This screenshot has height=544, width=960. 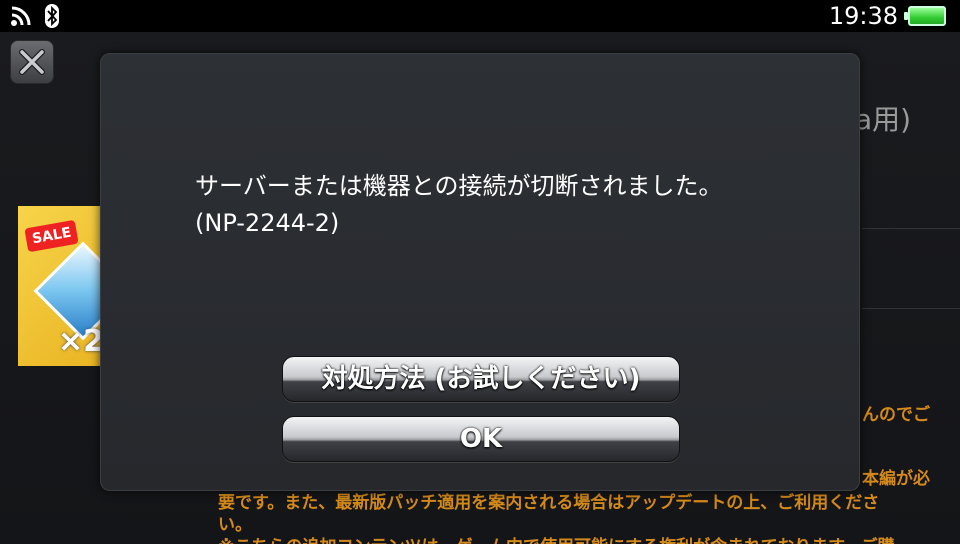 I want to click on clock: 19:38, so click(x=863, y=16).